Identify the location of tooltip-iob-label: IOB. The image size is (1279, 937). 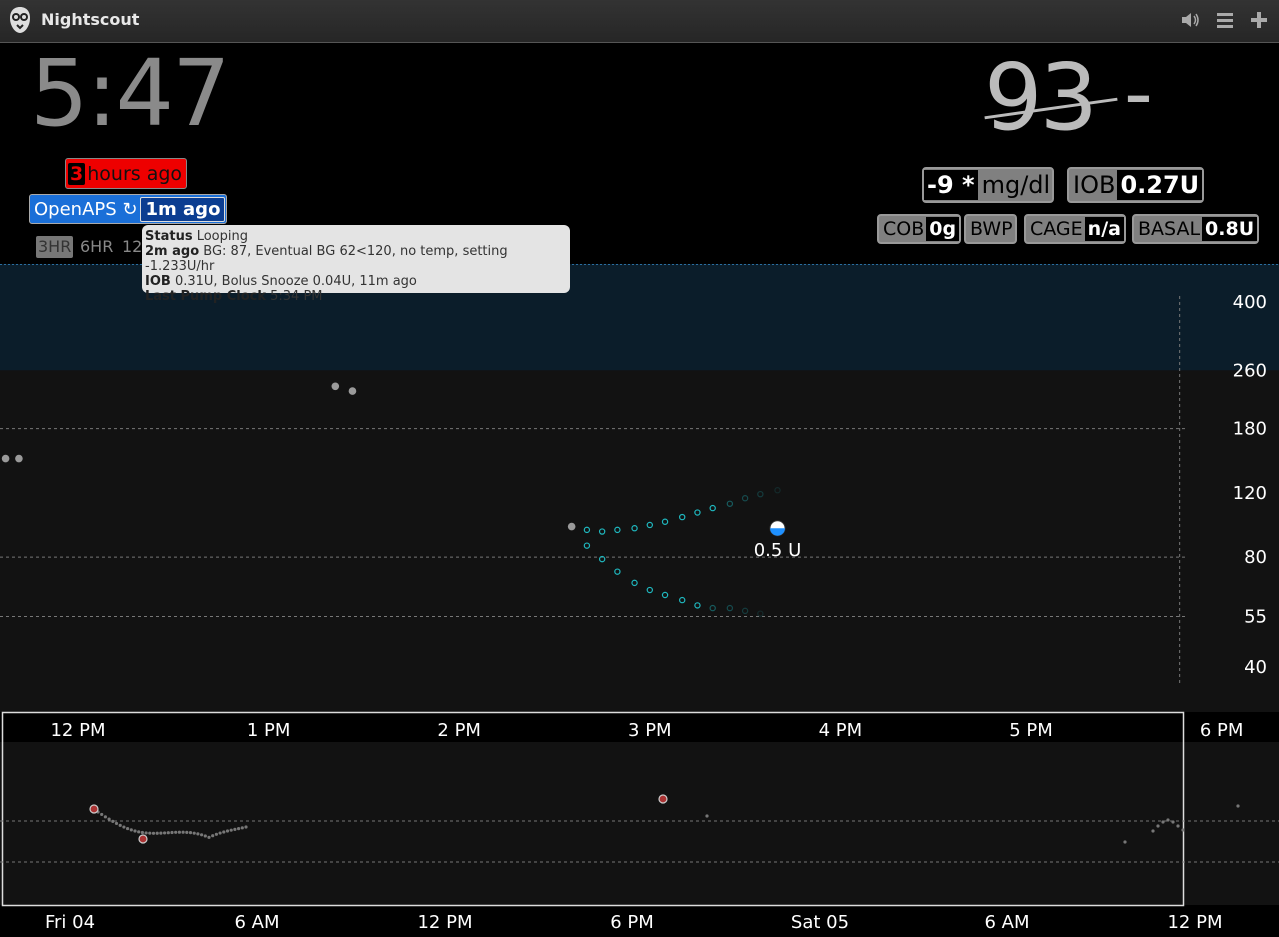
(158, 281).